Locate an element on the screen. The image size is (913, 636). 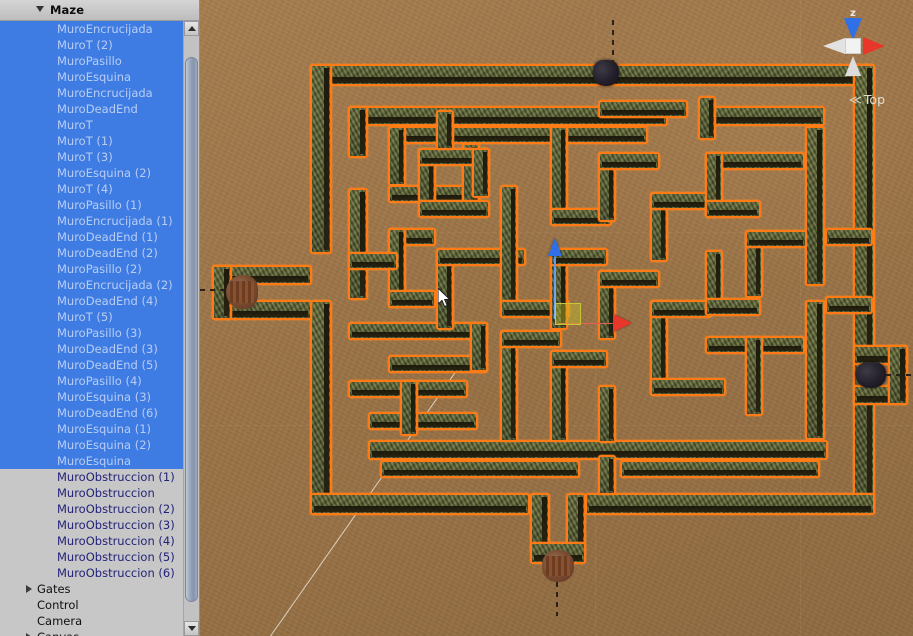
gizmo-center-cube is located at coordinates (853, 46).